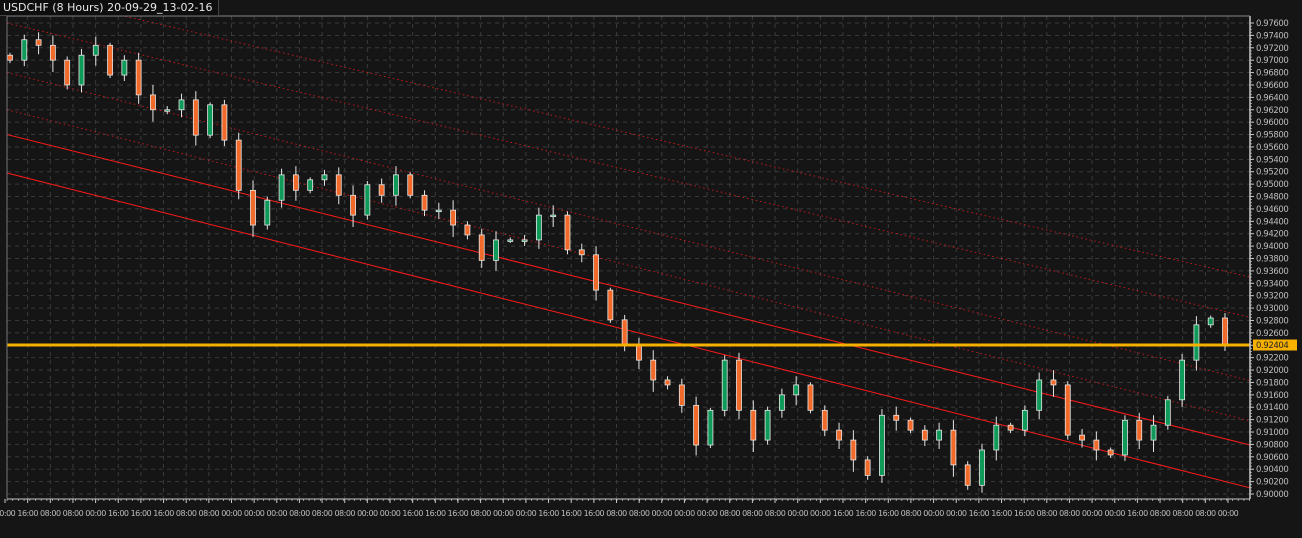  What do you see at coordinates (1272, 111) in the screenshot?
I see `price-axis-label: 0.96200` at bounding box center [1272, 111].